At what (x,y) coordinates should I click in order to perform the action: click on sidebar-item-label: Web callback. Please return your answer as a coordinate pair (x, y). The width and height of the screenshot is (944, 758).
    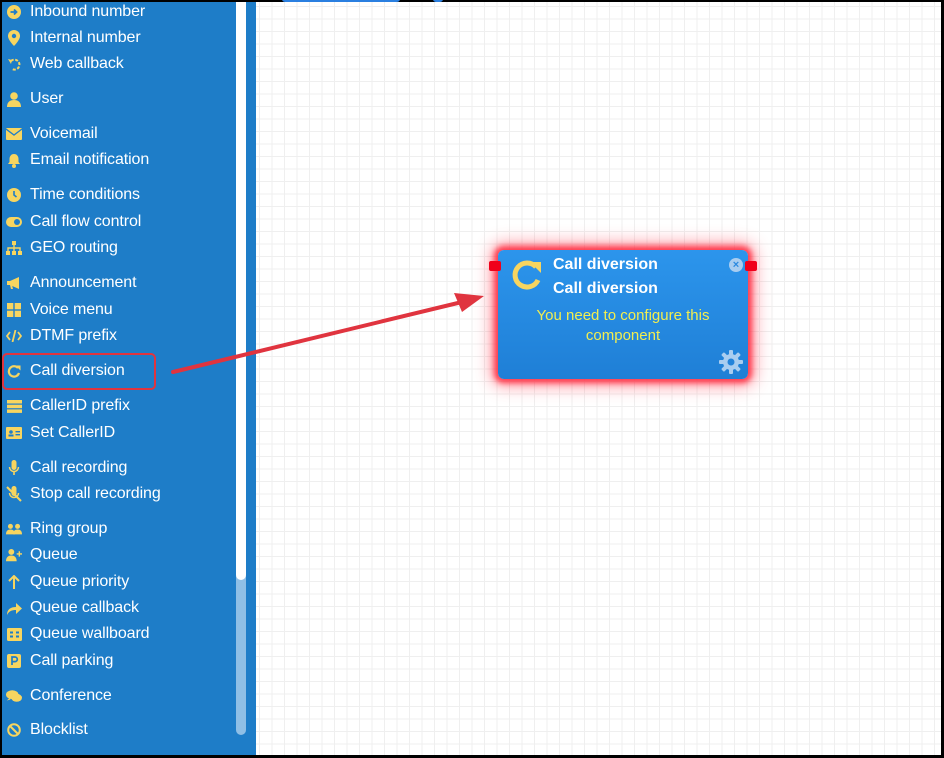
    Looking at the image, I should click on (77, 63).